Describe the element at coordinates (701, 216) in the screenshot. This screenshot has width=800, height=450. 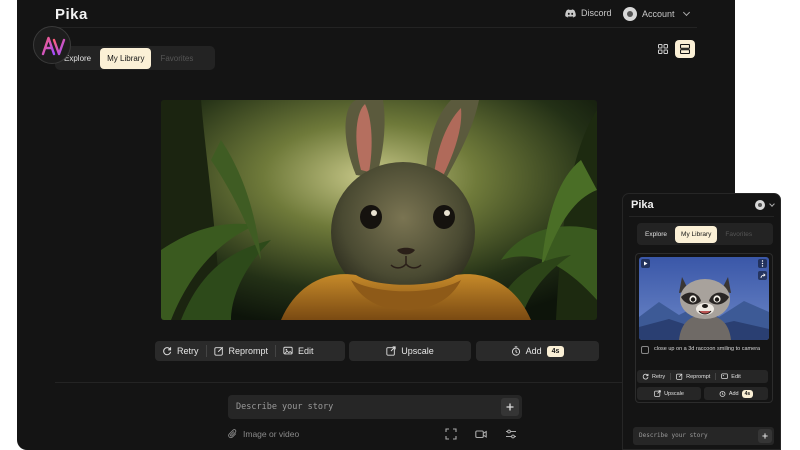
I see `side-header-divider` at that location.